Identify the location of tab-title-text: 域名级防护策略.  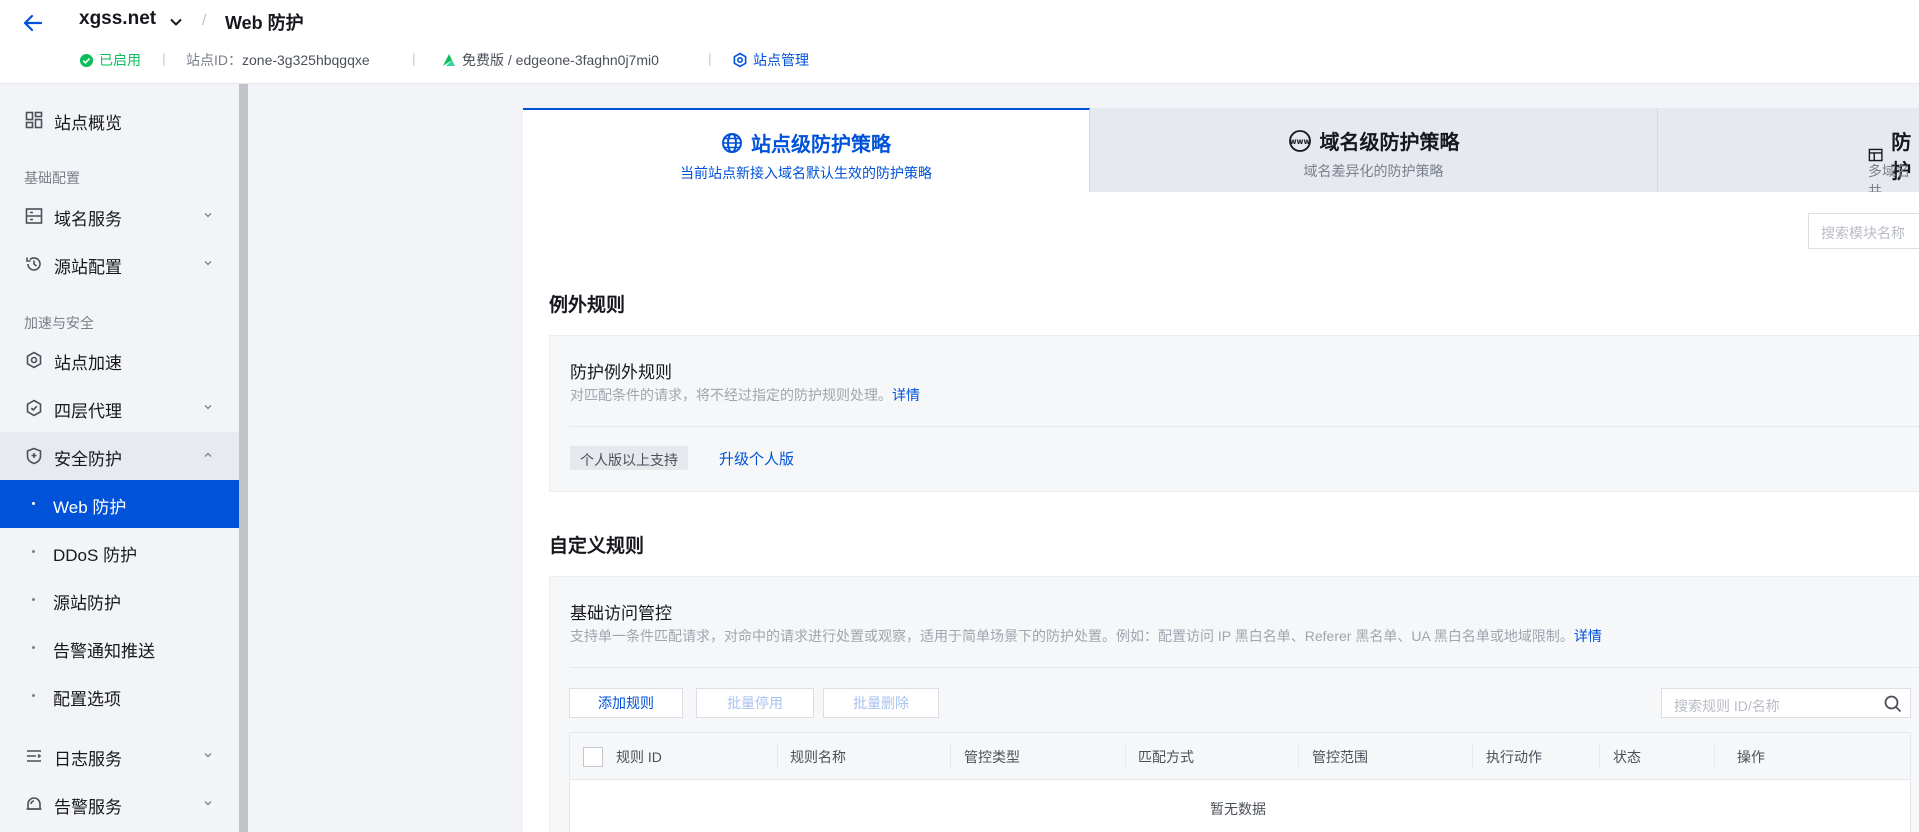
(1389, 143).